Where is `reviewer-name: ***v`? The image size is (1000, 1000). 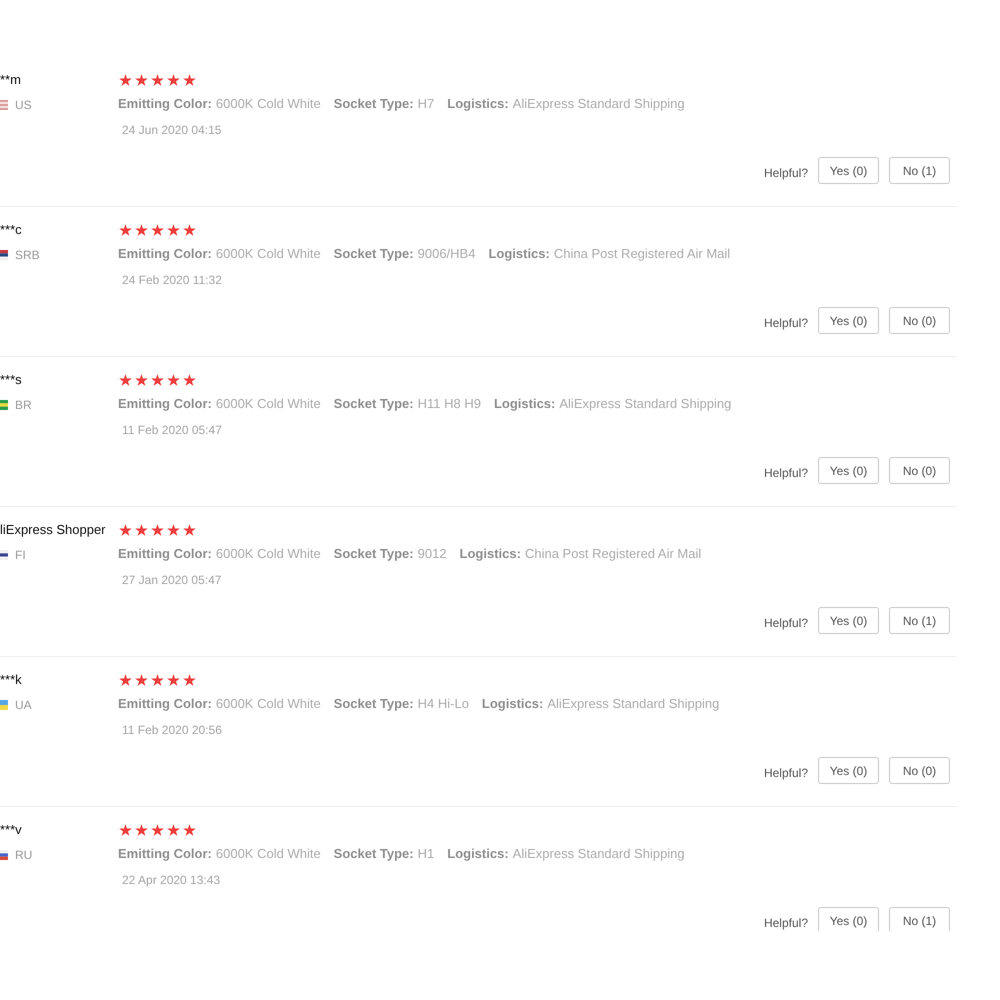 reviewer-name: ***v is located at coordinates (11, 830).